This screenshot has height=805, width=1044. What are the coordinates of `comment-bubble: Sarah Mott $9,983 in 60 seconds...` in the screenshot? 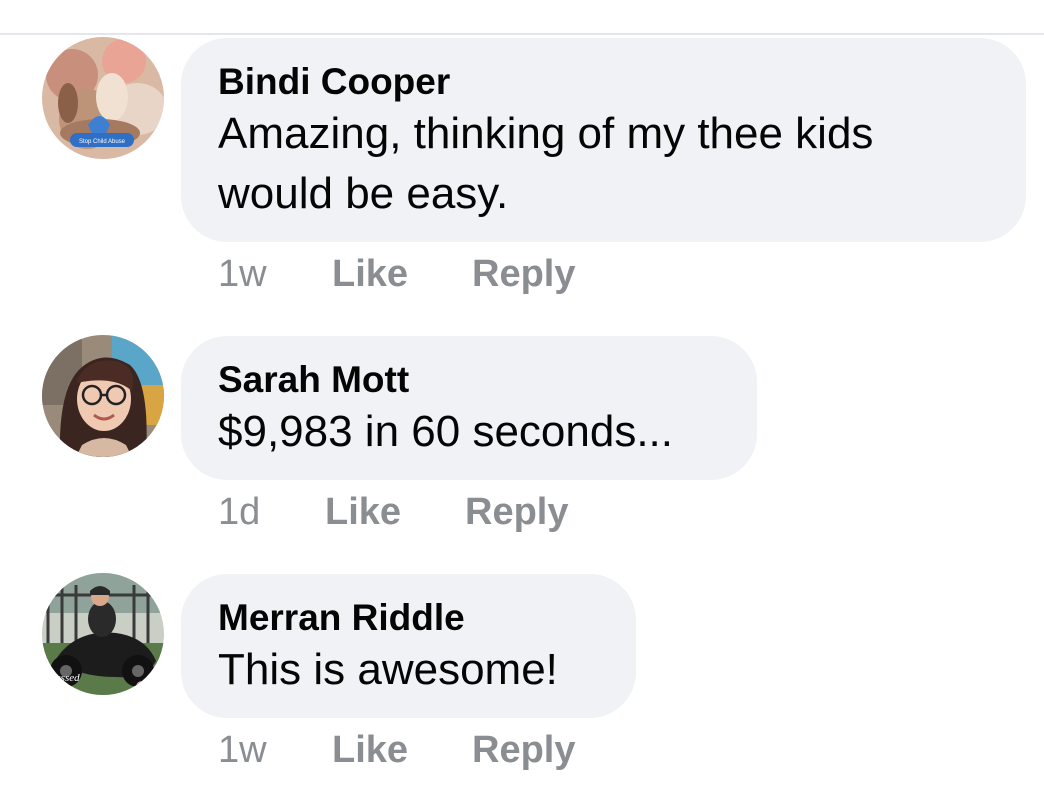 It's located at (469, 408).